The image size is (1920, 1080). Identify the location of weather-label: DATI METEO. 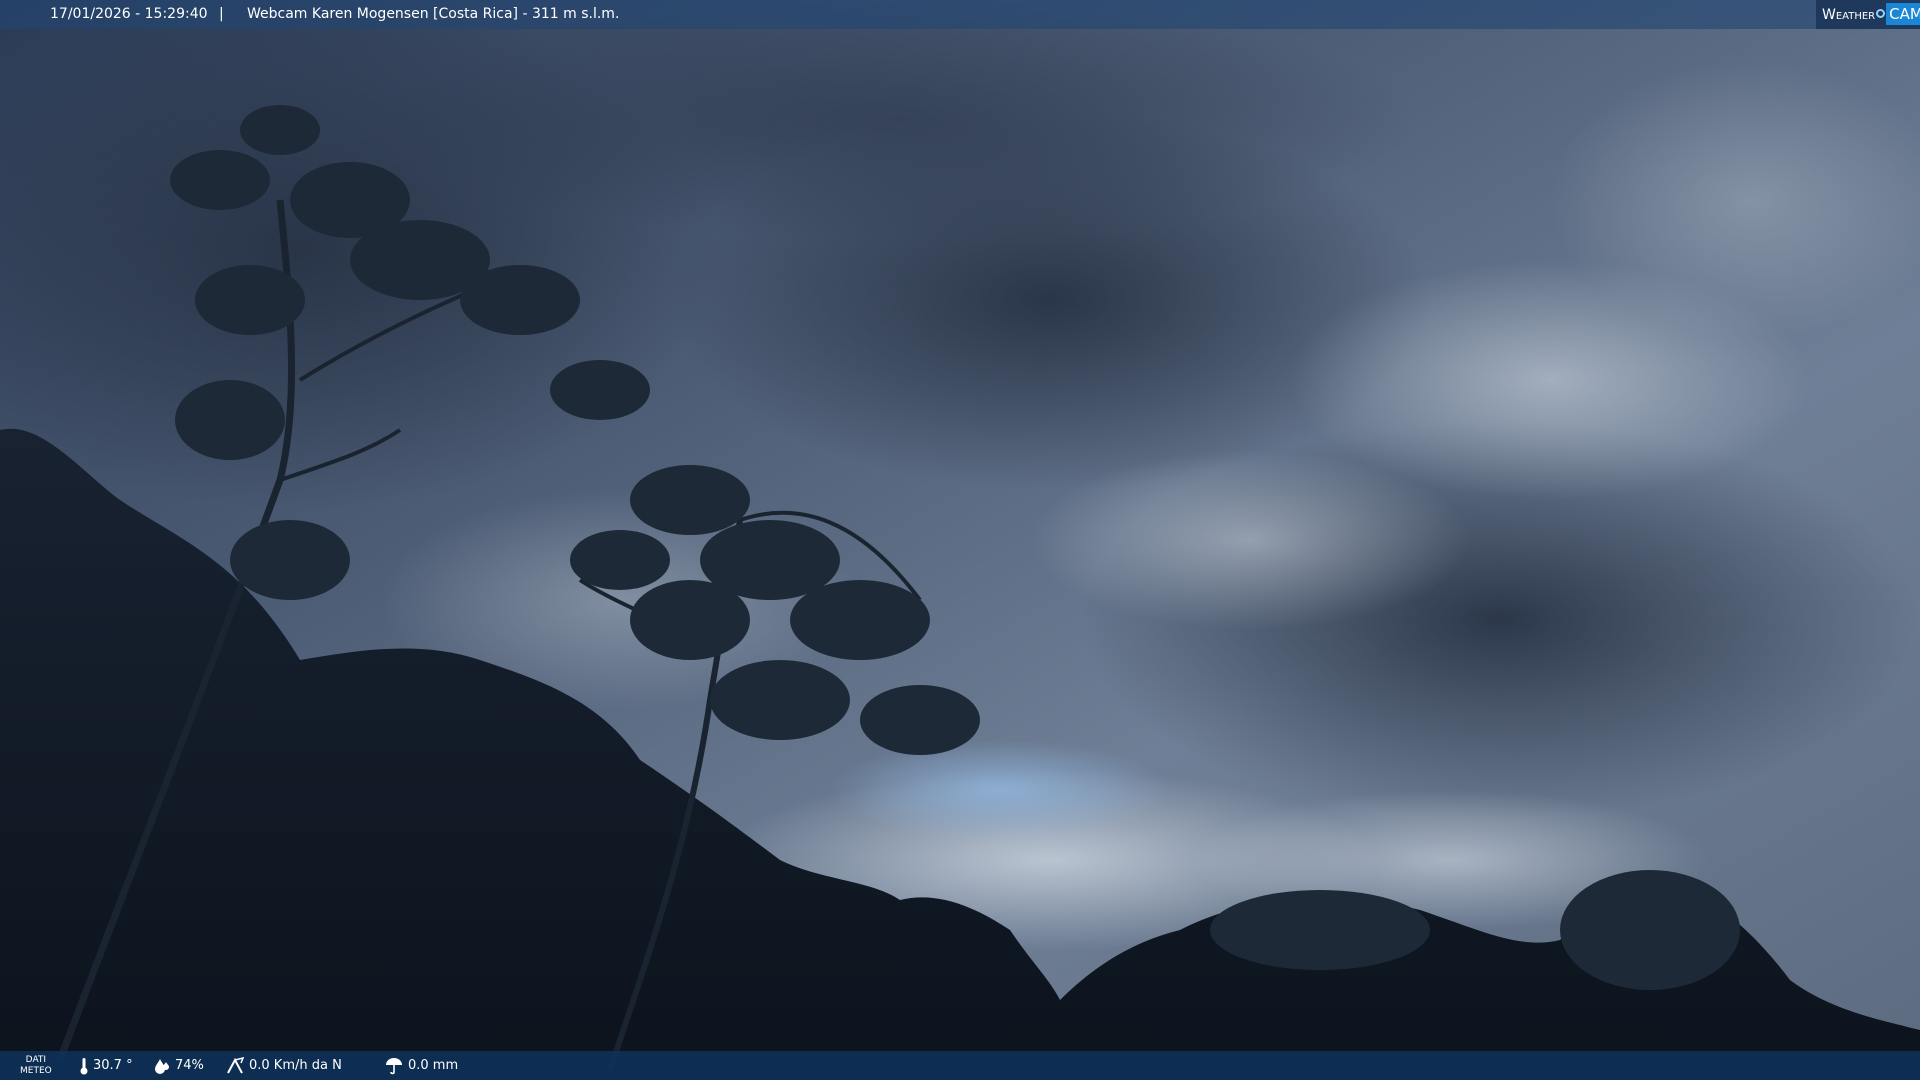
(36, 1066).